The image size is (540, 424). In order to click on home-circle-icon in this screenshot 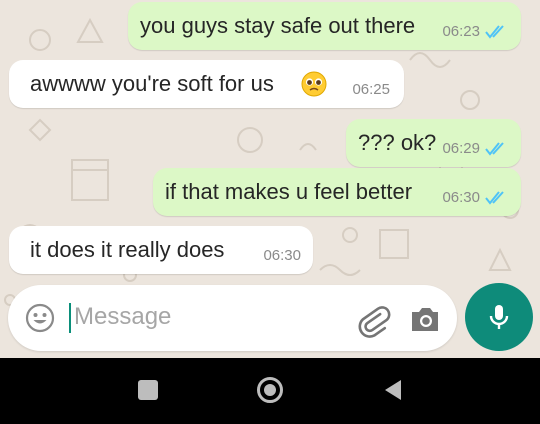, I will do `click(270, 390)`.